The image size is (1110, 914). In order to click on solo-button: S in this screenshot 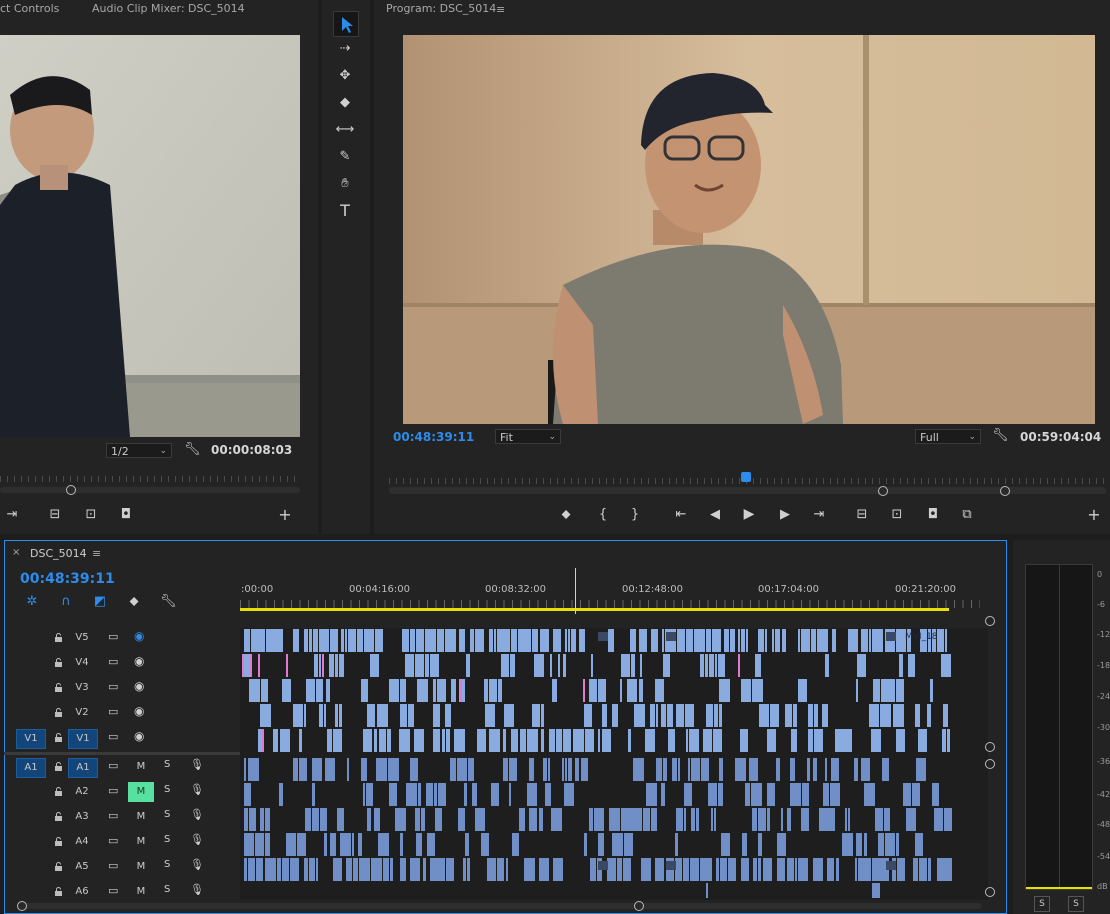, I will do `click(167, 789)`.